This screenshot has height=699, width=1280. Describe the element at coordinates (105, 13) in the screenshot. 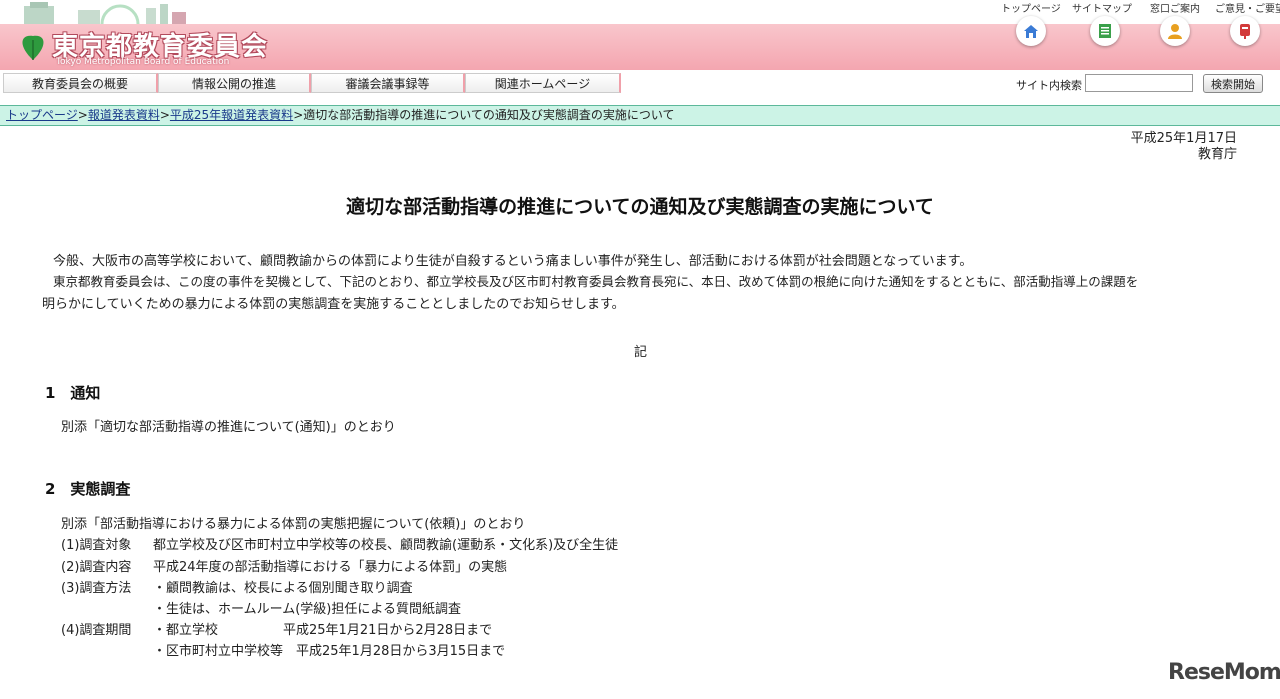

I see `city-skyline-illustration` at that location.